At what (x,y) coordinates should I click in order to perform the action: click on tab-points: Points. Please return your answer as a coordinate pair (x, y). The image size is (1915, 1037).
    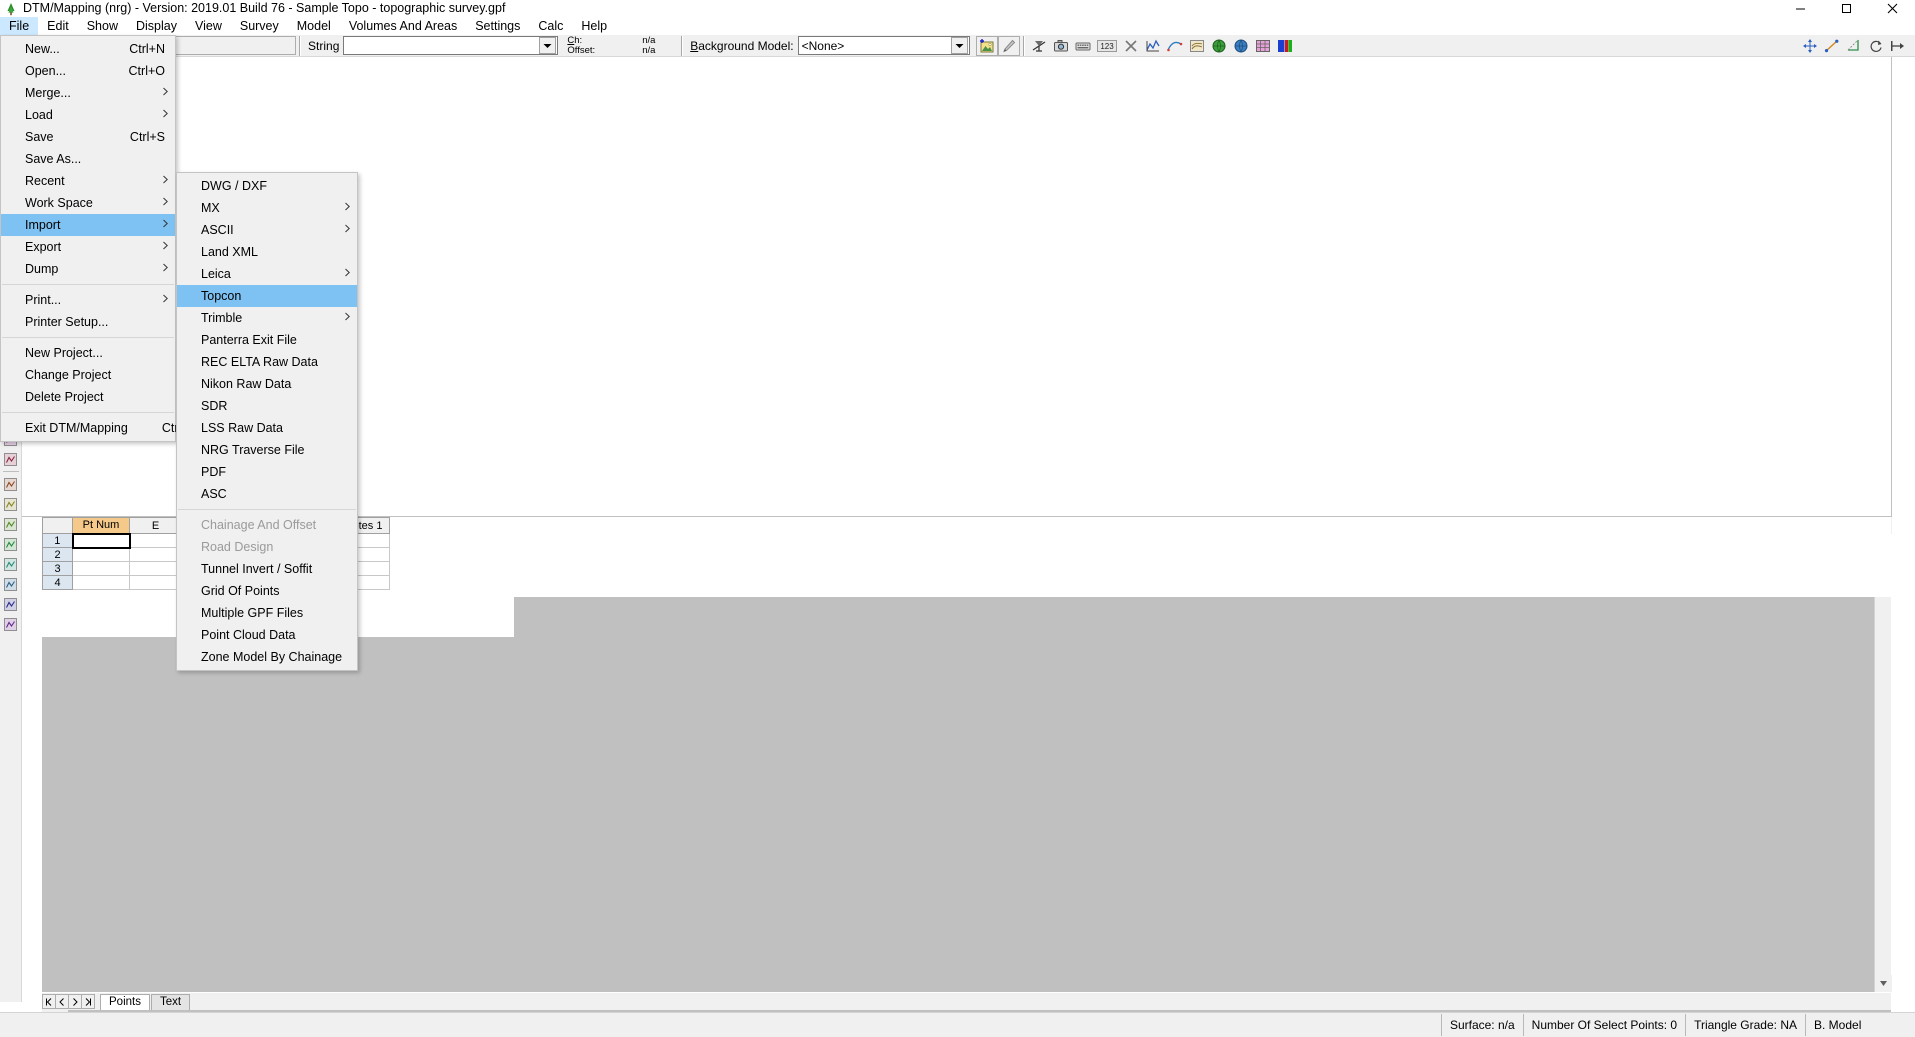
    Looking at the image, I should click on (125, 1001).